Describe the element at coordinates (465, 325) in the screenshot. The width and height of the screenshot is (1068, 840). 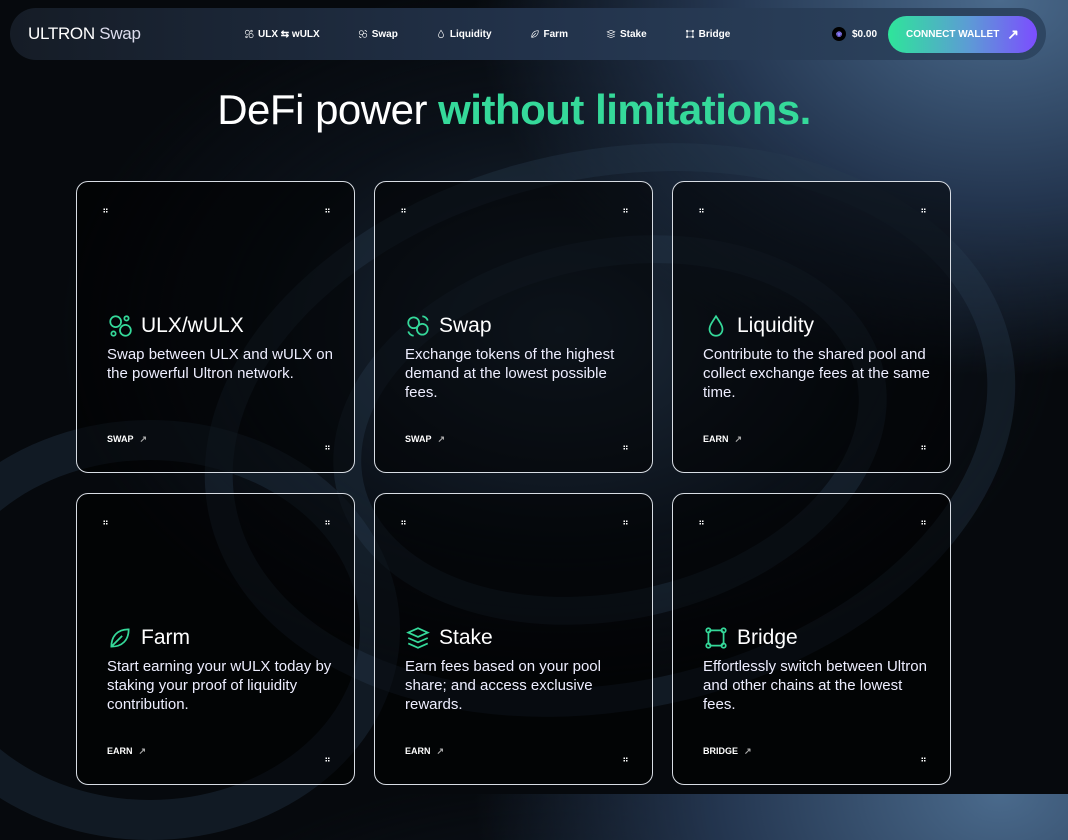
I see `card-title: Swap` at that location.